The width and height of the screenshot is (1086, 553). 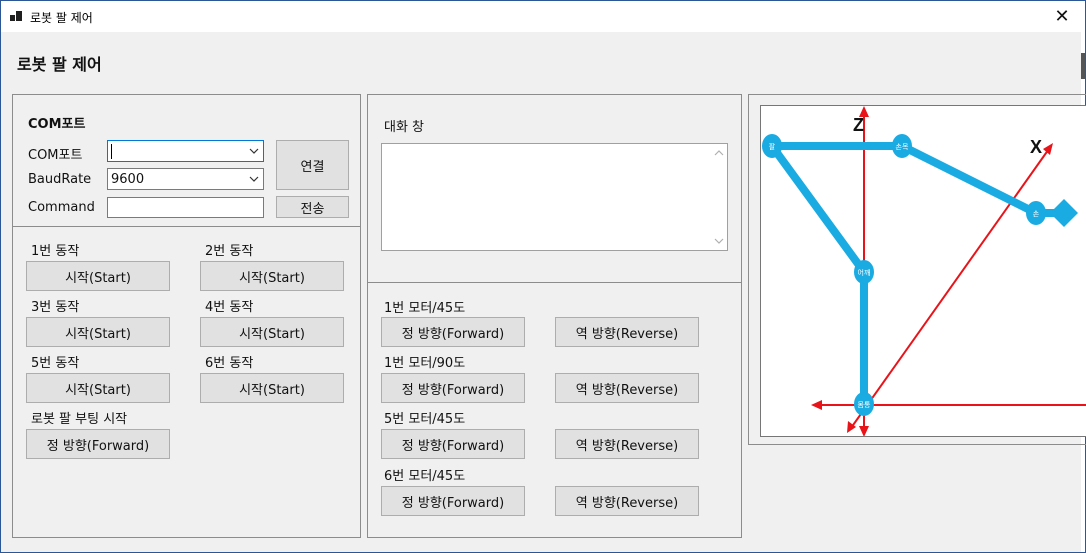 What do you see at coordinates (185, 179) in the screenshot?
I see `baudrate-select: 9600` at bounding box center [185, 179].